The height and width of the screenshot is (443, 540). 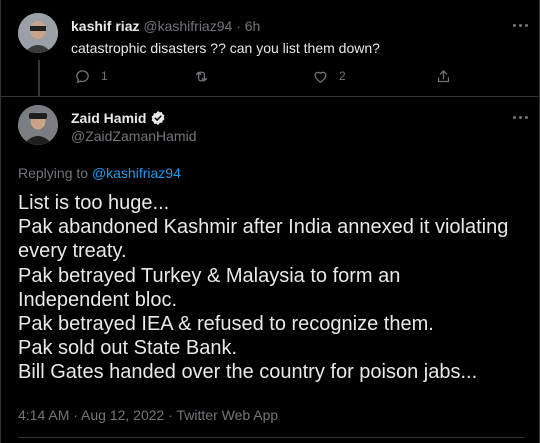 What do you see at coordinates (128, 348) in the screenshot?
I see `tweet-line: Pak sold out State Bank.` at bounding box center [128, 348].